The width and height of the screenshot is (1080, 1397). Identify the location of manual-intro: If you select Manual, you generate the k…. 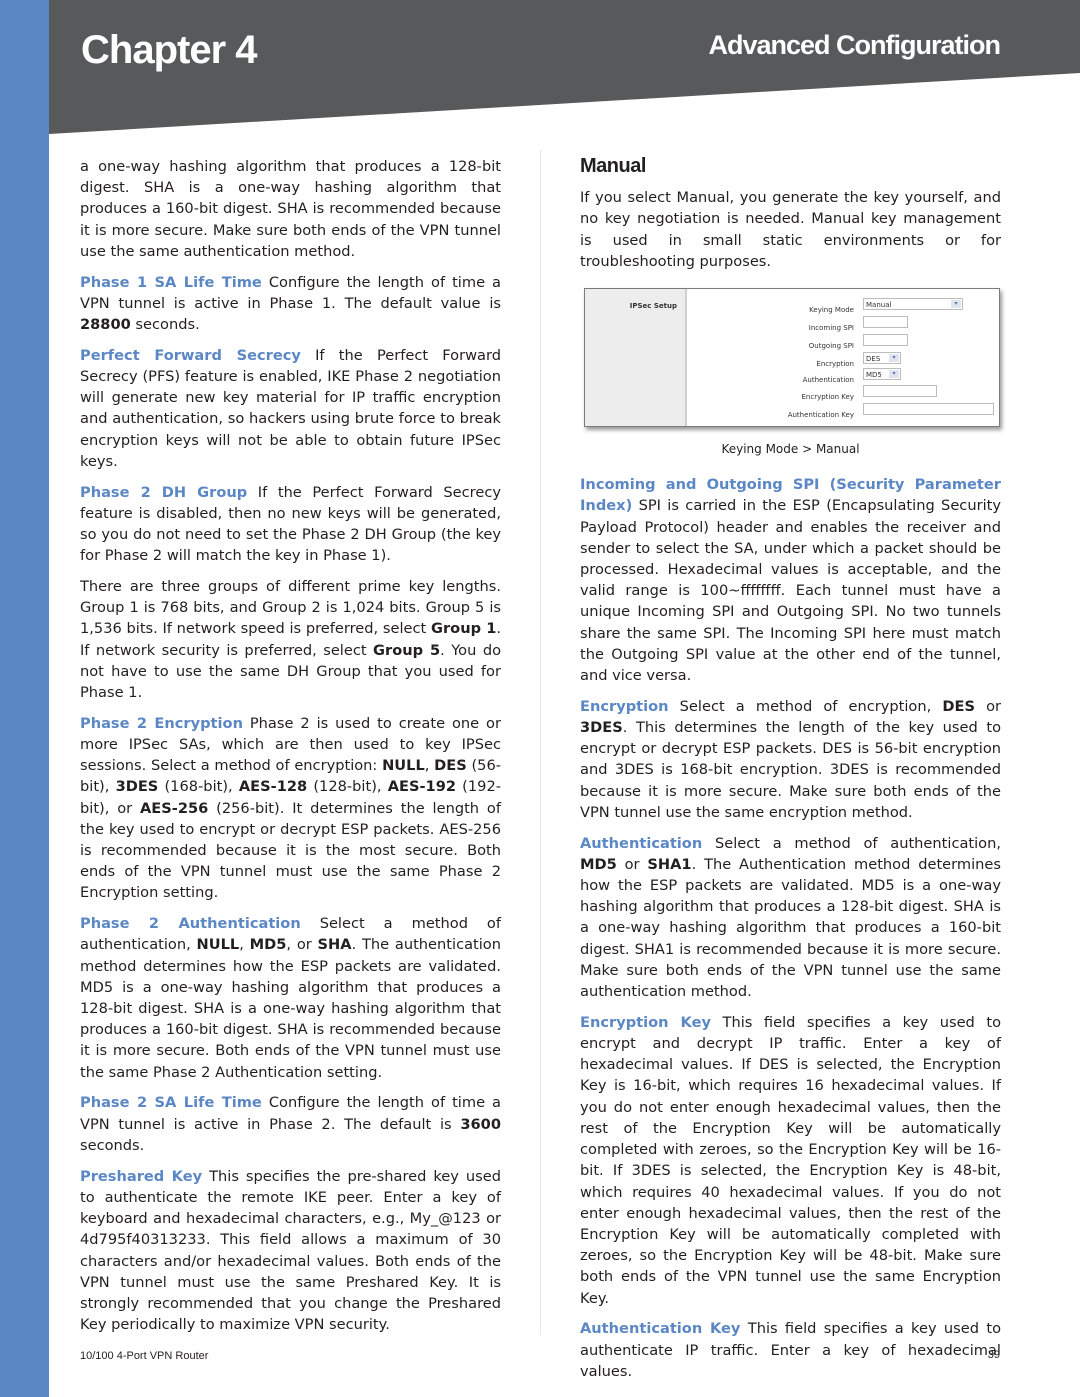
(790, 229).